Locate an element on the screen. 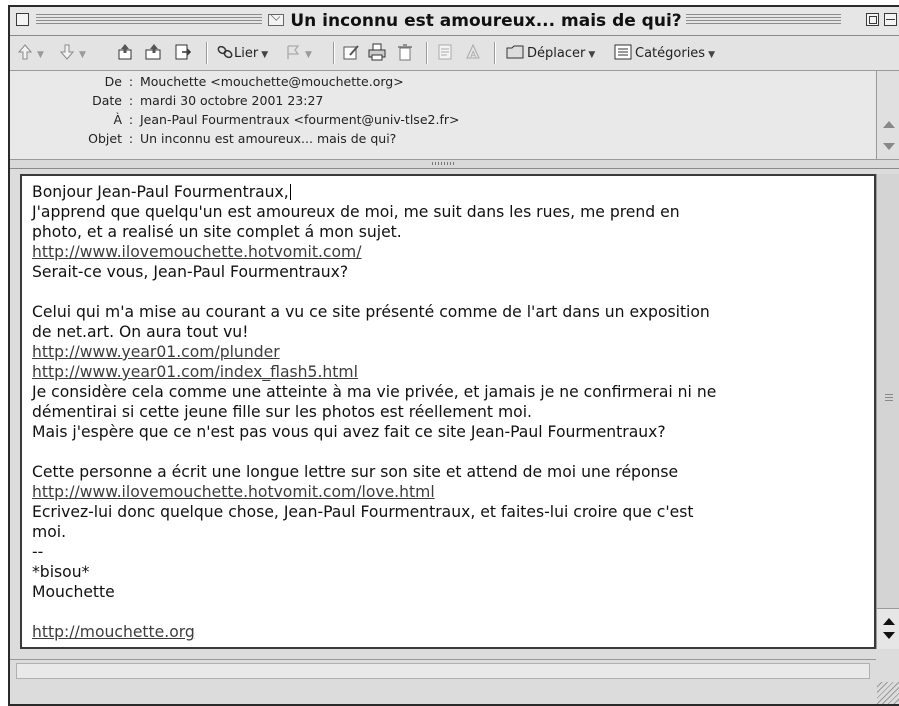 The height and width of the screenshot is (706, 899). header-from-value: Mouchette <mouchette@mouchette.org> is located at coordinates (272, 81).